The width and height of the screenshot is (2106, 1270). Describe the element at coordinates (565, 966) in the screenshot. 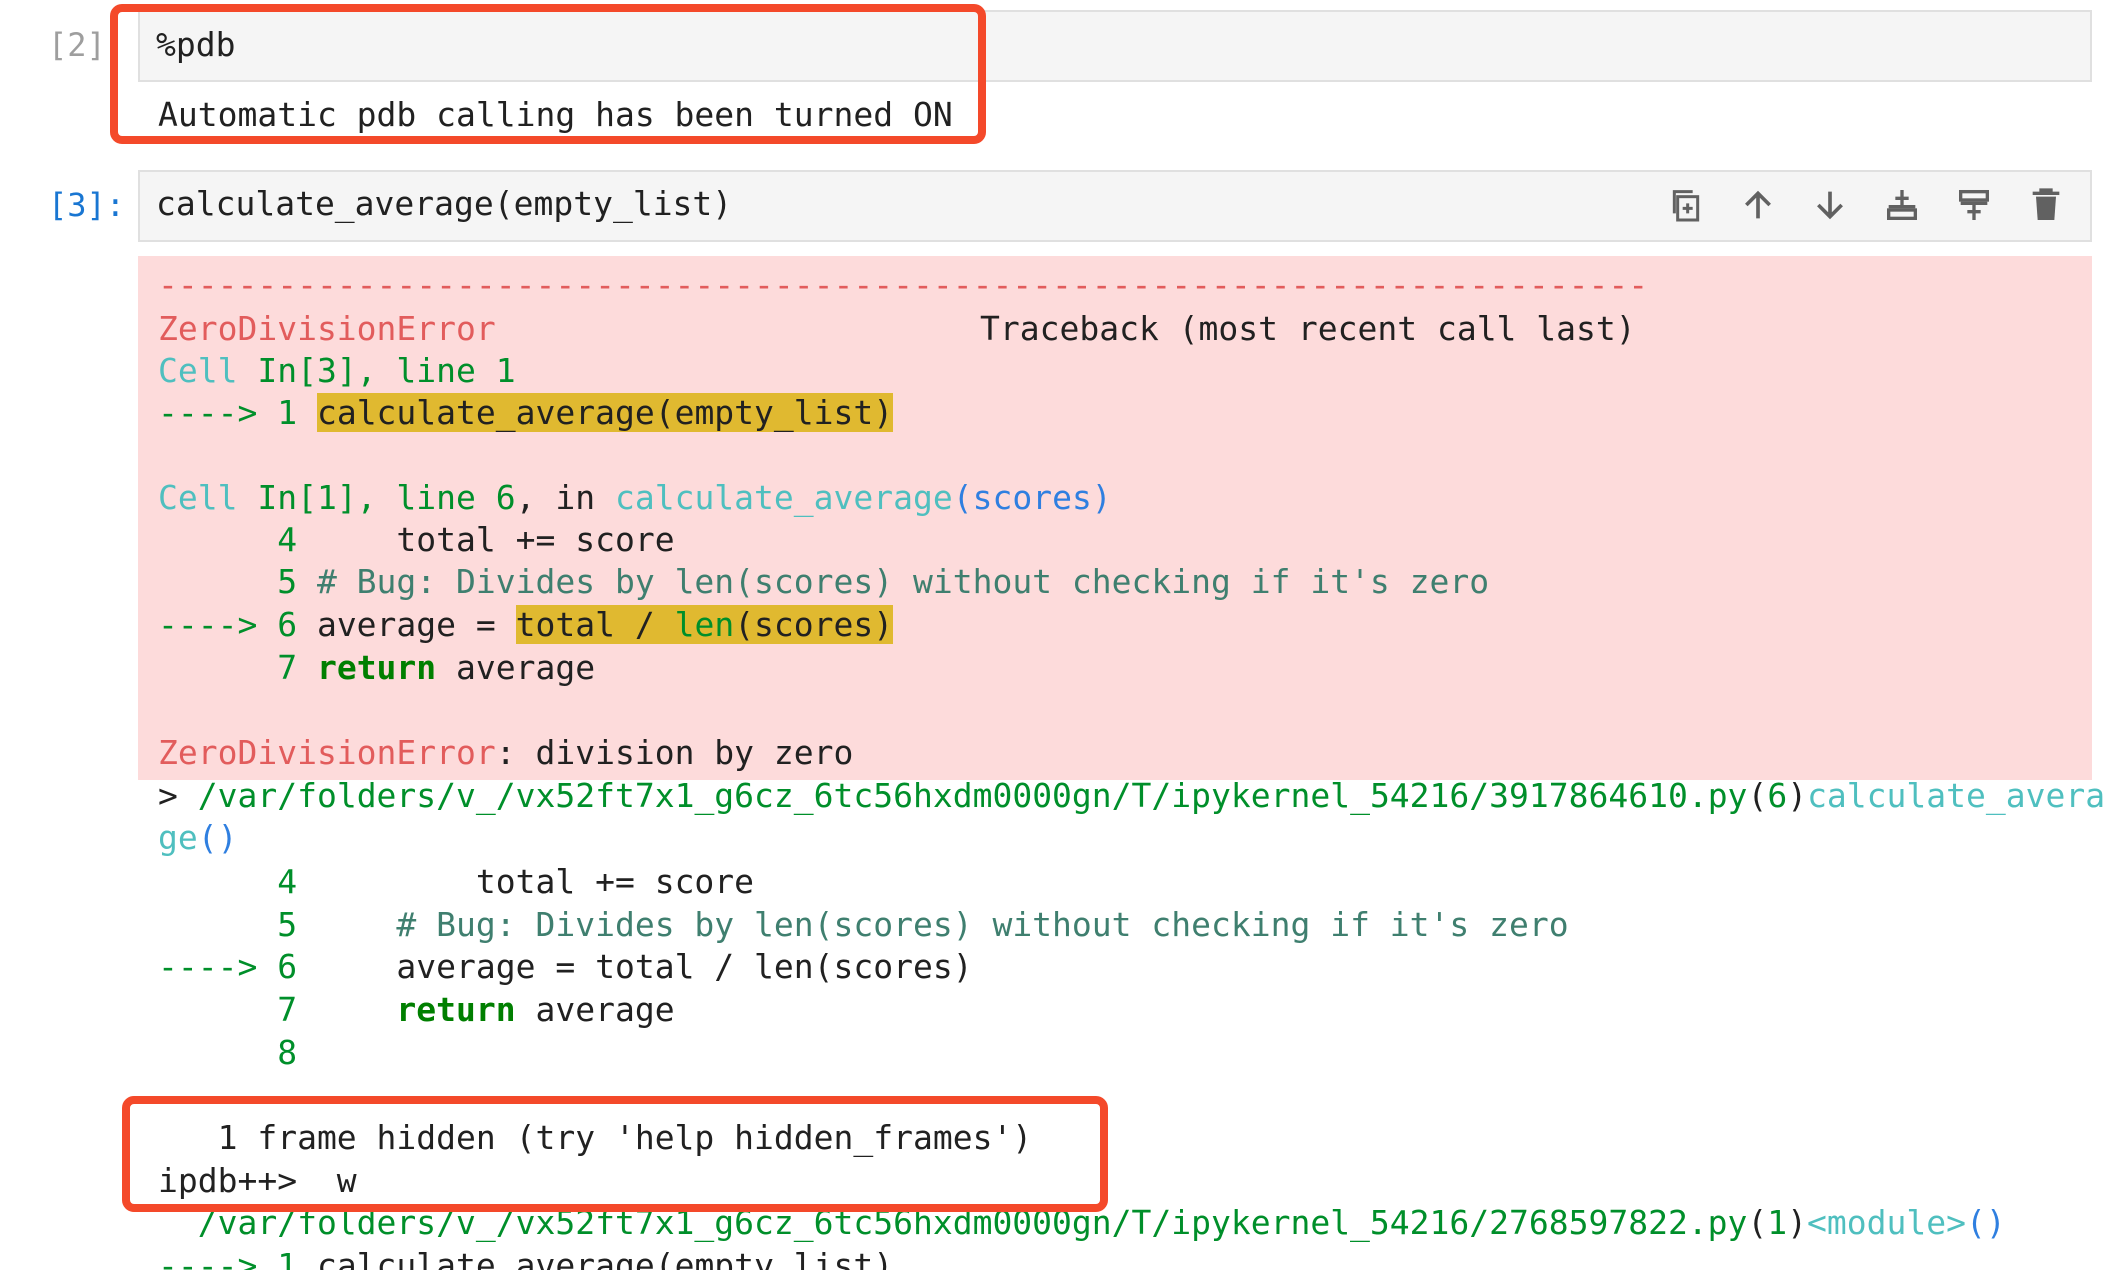

I see `pdb-line-6: ----> 6 average = total / len(scores)` at that location.